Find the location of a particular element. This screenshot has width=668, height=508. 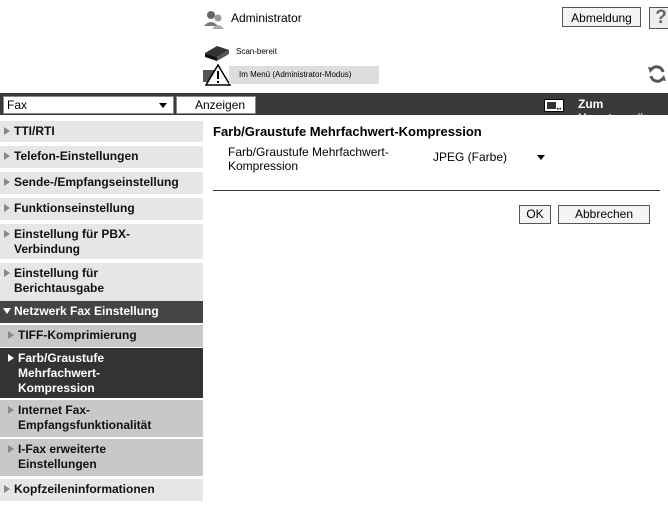

sidebar-item-tiff: TIFF-Komprimierung is located at coordinates (101, 336).